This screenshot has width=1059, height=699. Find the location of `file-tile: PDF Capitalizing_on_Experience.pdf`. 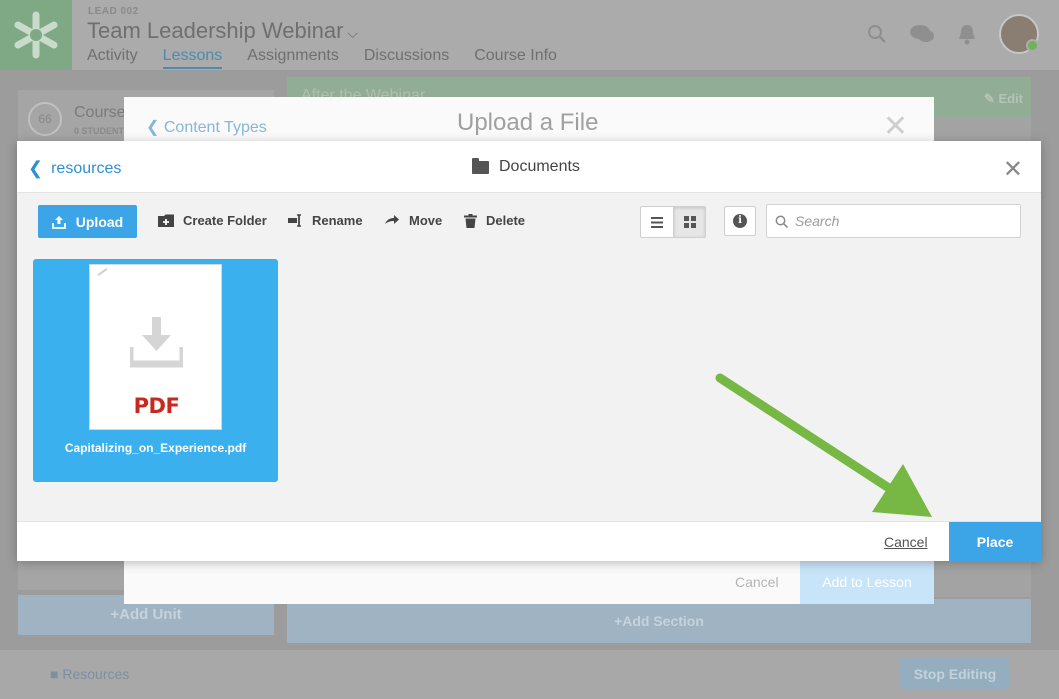

file-tile: PDF Capitalizing_on_Experience.pdf is located at coordinates (155, 370).